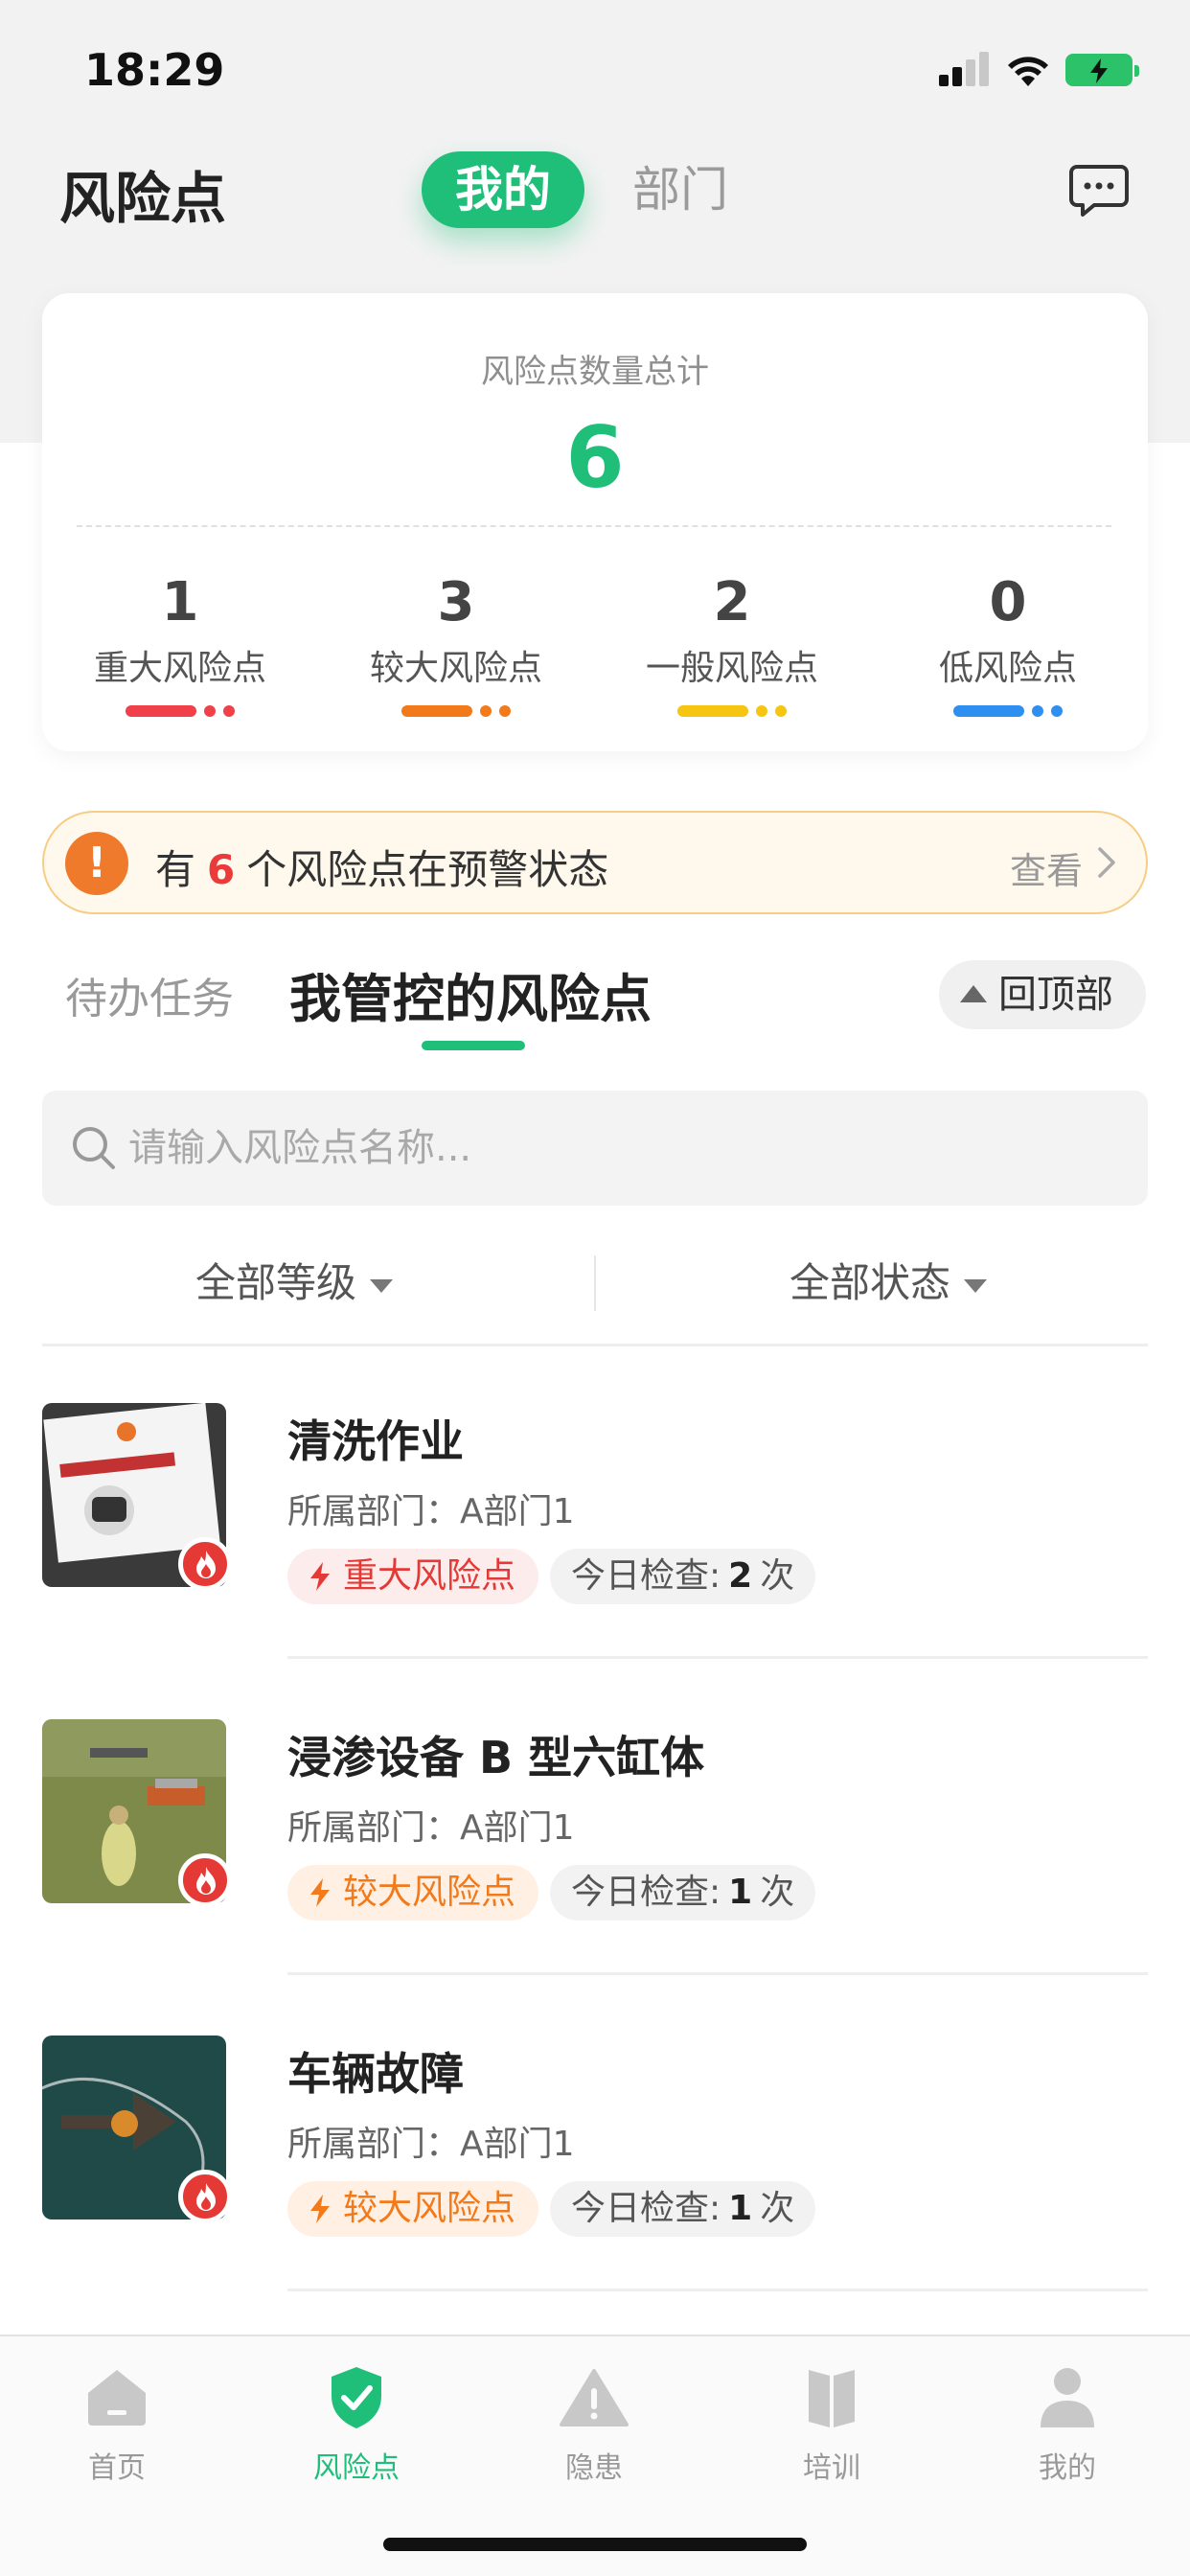  What do you see at coordinates (155, 70) in the screenshot?
I see `status-time: 18:29` at bounding box center [155, 70].